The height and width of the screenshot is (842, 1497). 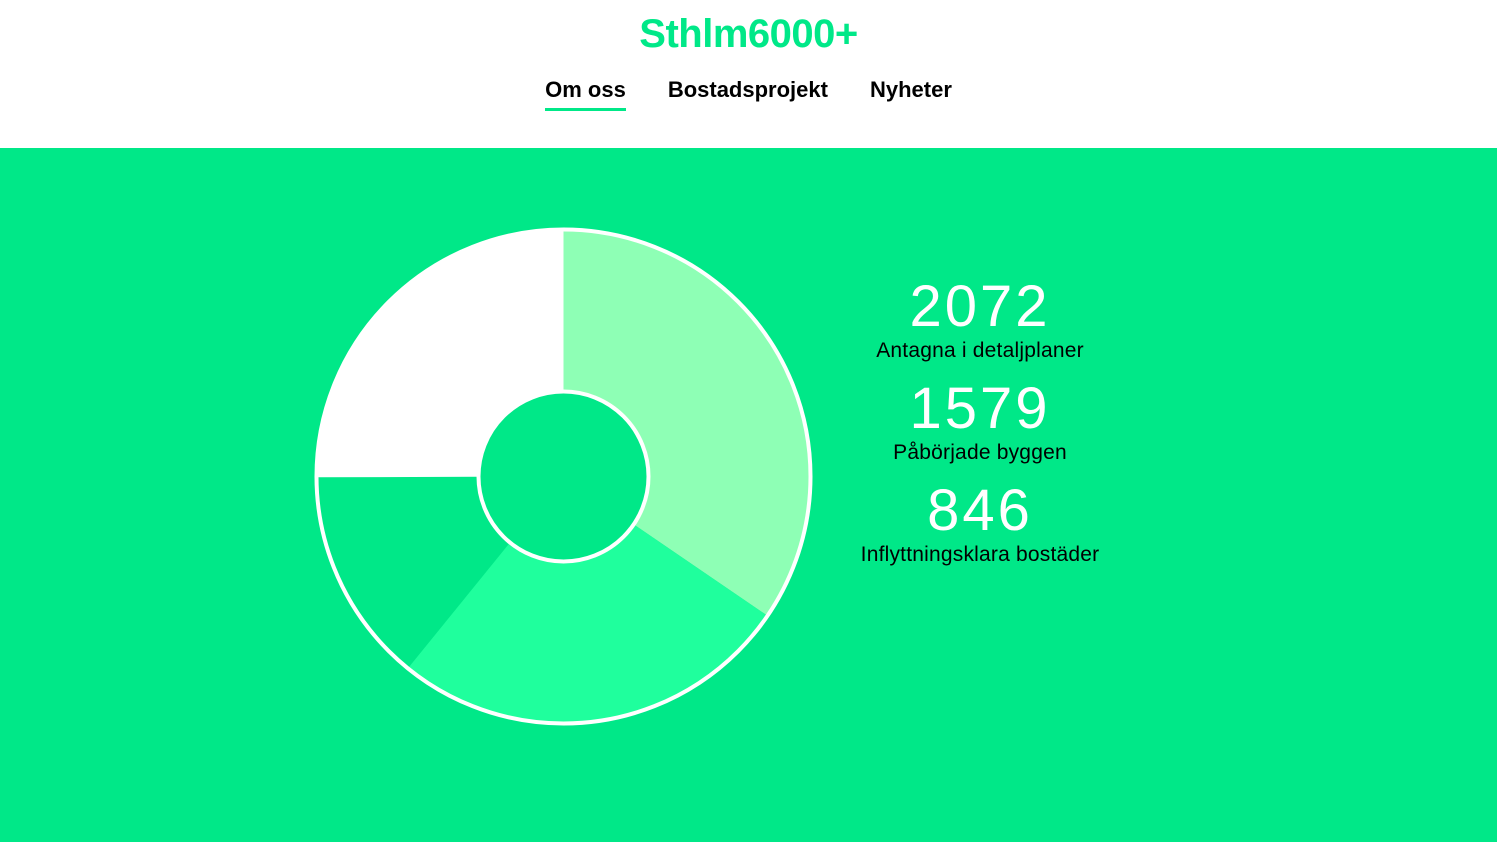 What do you see at coordinates (980, 408) in the screenshot?
I see `stat-value: 1579` at bounding box center [980, 408].